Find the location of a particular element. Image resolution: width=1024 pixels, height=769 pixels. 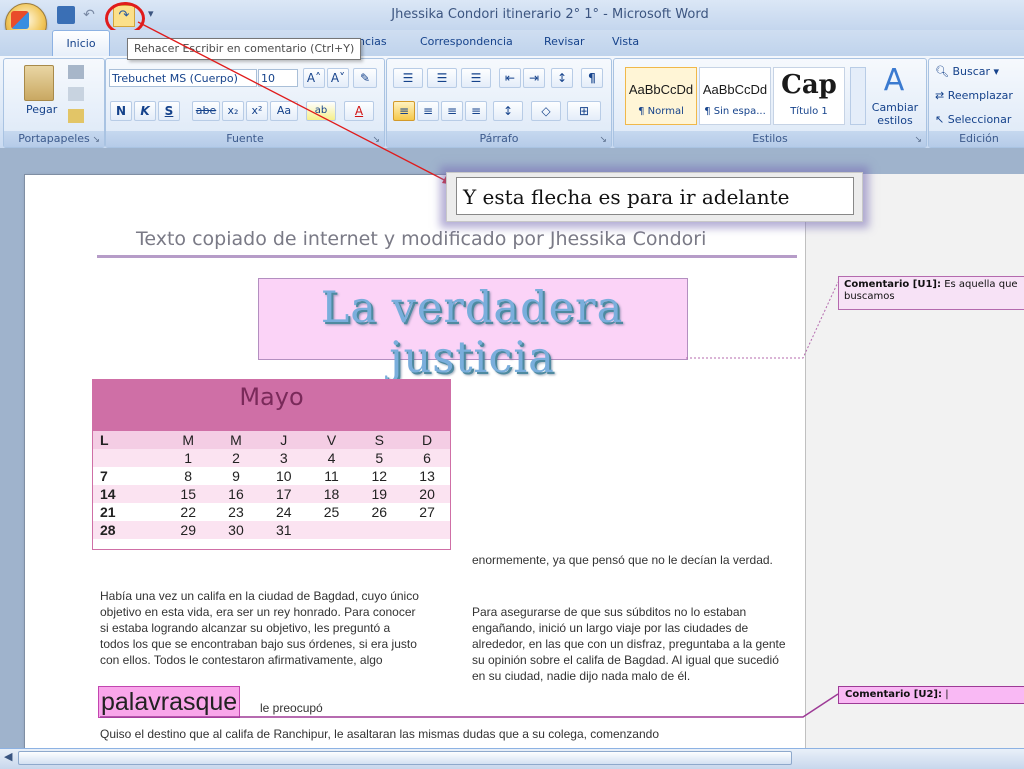

annotation-callout-text: Y esta flecha es para ir adelante is located at coordinates (655, 196).